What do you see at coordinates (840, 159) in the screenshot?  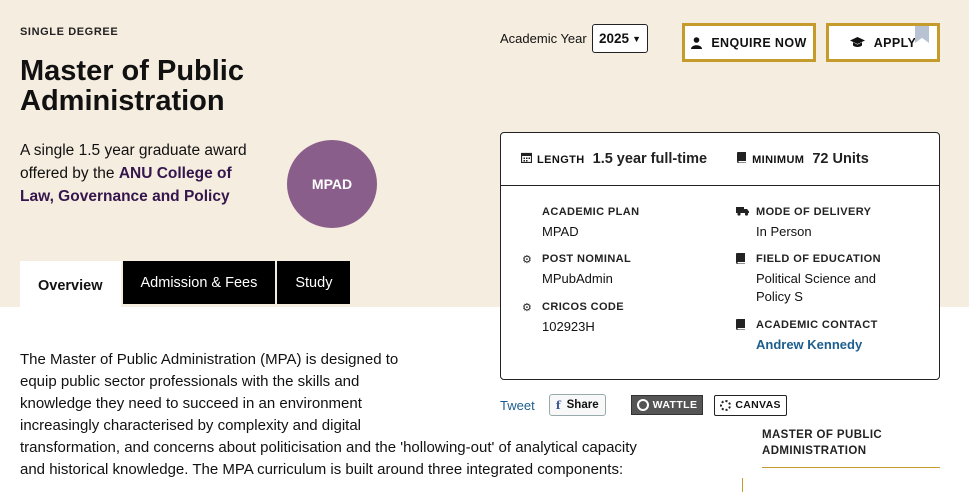 I see `minimum-value: 72 Units` at bounding box center [840, 159].